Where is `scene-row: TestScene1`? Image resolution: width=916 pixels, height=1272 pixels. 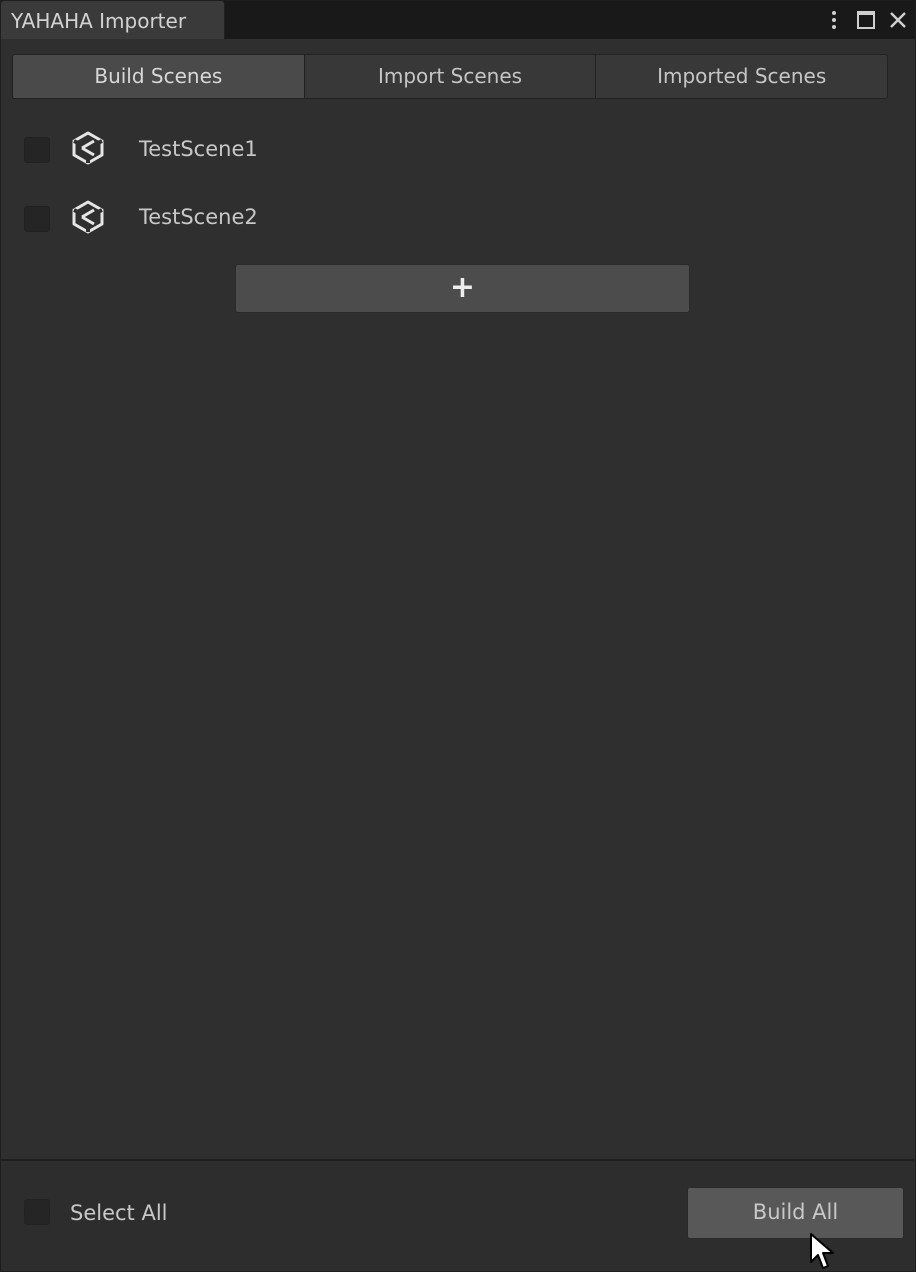 scene-row: TestScene1 is located at coordinates (458, 149).